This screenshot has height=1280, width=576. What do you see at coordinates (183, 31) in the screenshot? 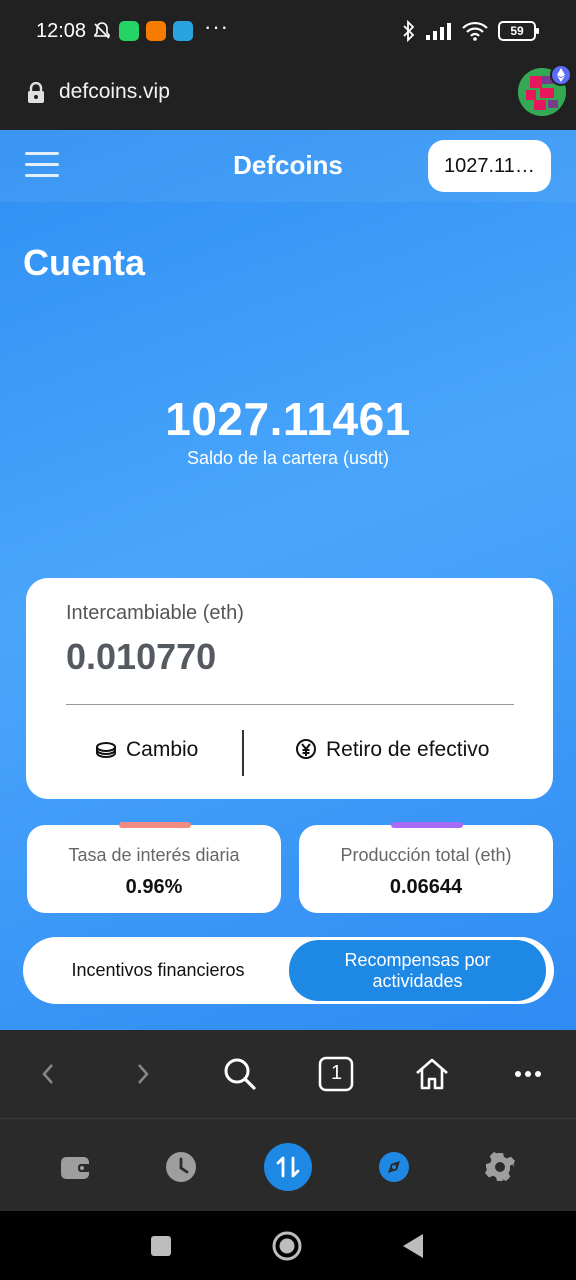
I see `telegram-icon` at bounding box center [183, 31].